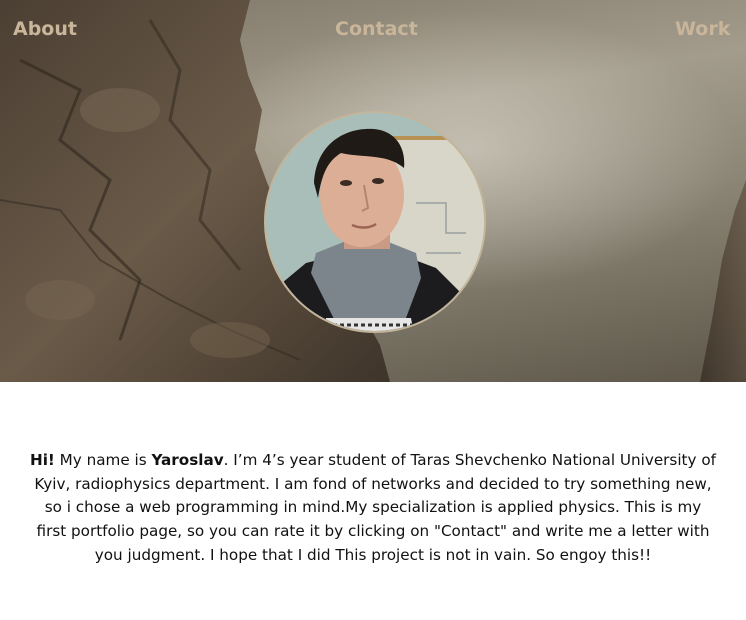  I want to click on nav-about-link: About, so click(45, 29).